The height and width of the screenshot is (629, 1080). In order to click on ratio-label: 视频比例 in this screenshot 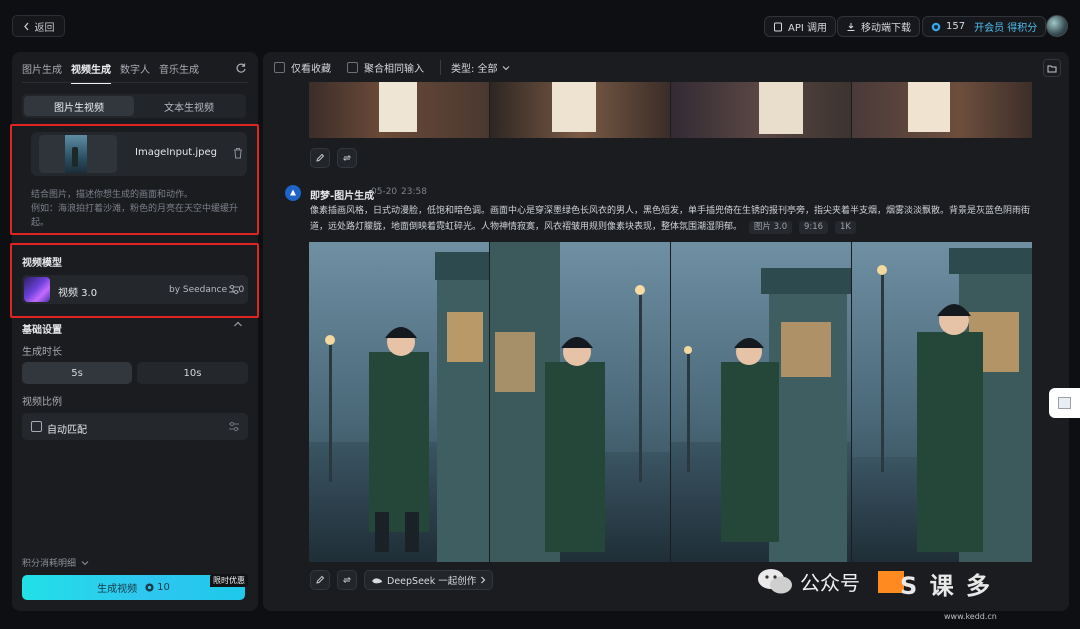, I will do `click(42, 402)`.